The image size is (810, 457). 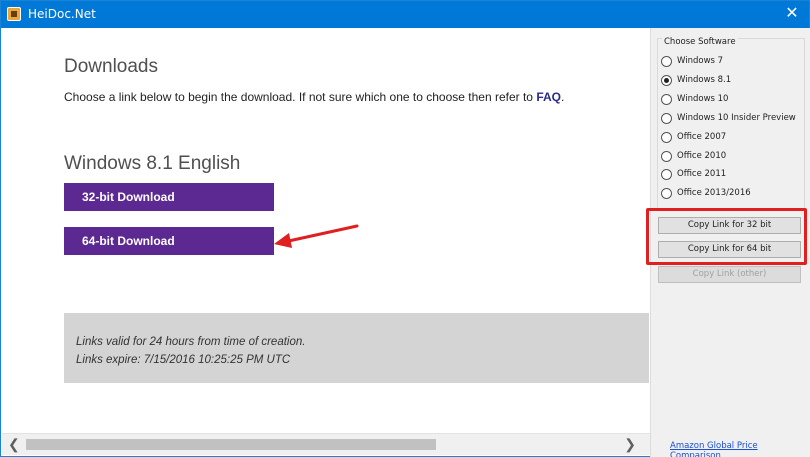 I want to click on radio-windows-10-insider: Windows 10 Insider Preview, so click(x=728, y=118).